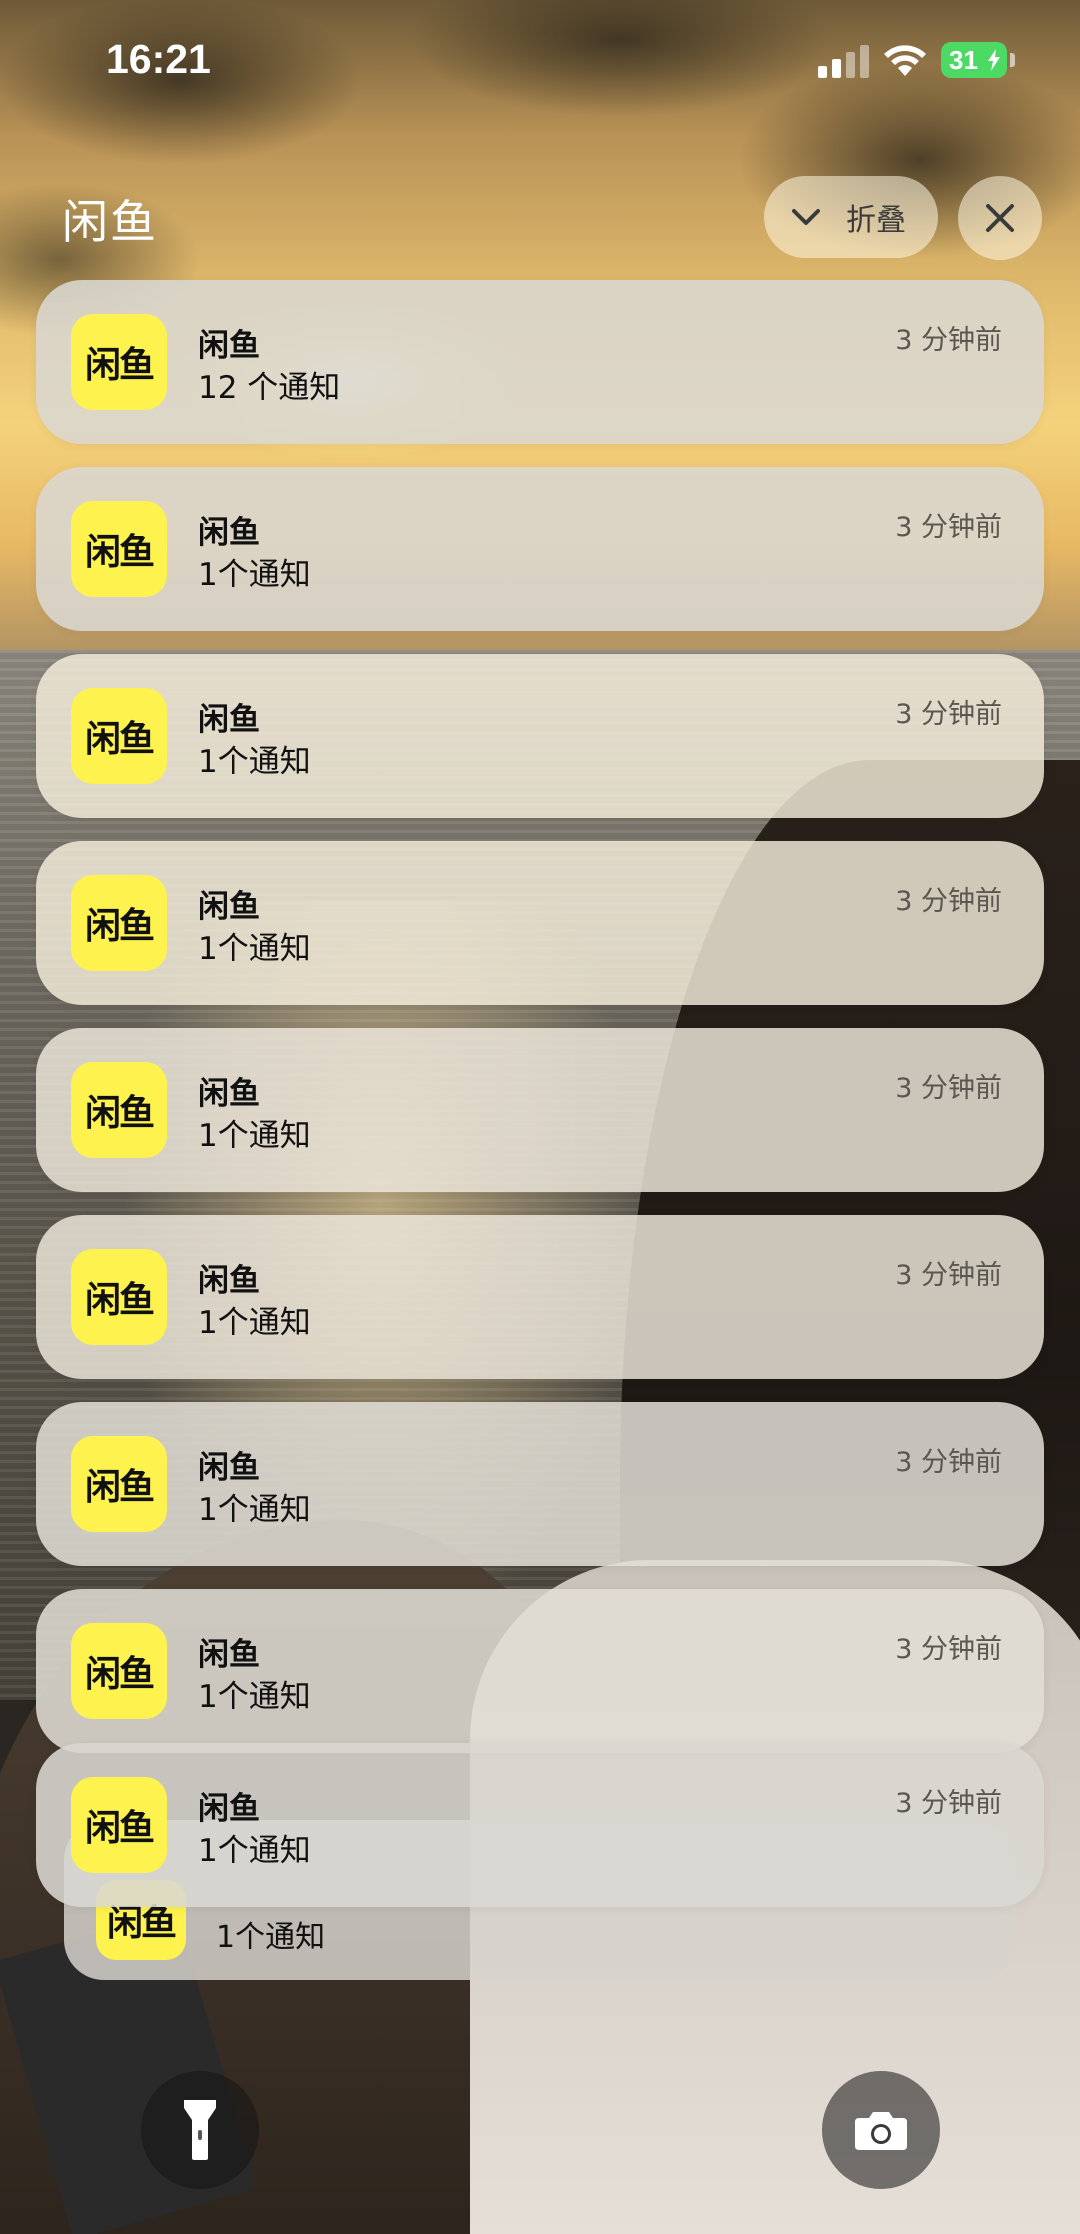 The height and width of the screenshot is (2234, 1080). I want to click on charging-bolt-icon, so click(994, 60).